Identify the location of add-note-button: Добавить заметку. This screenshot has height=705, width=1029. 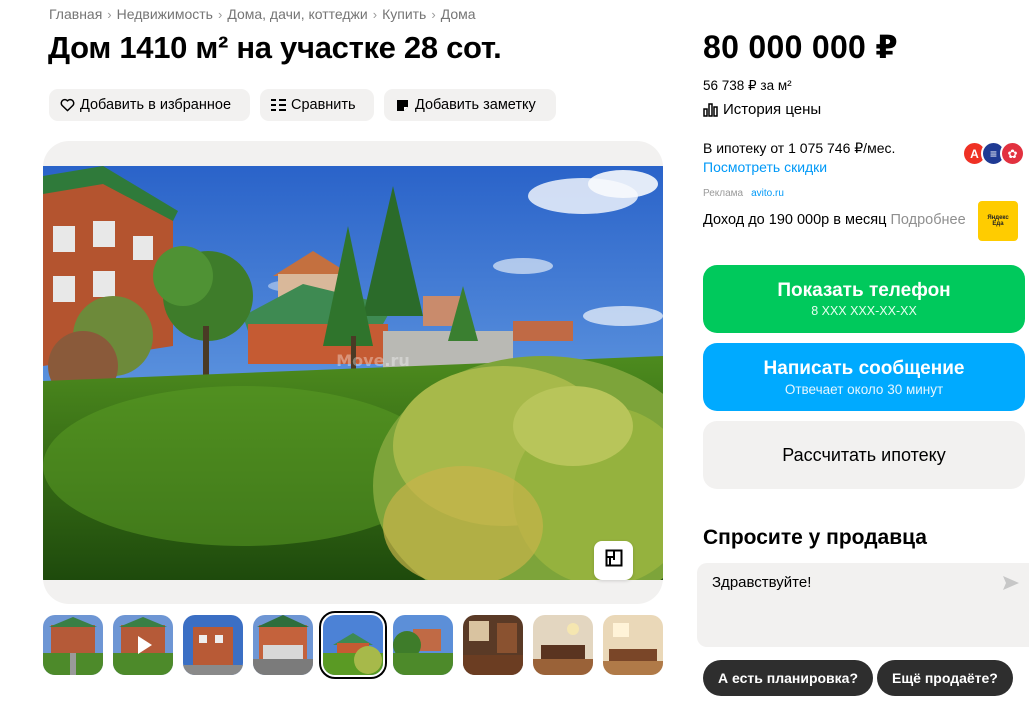
(470, 105).